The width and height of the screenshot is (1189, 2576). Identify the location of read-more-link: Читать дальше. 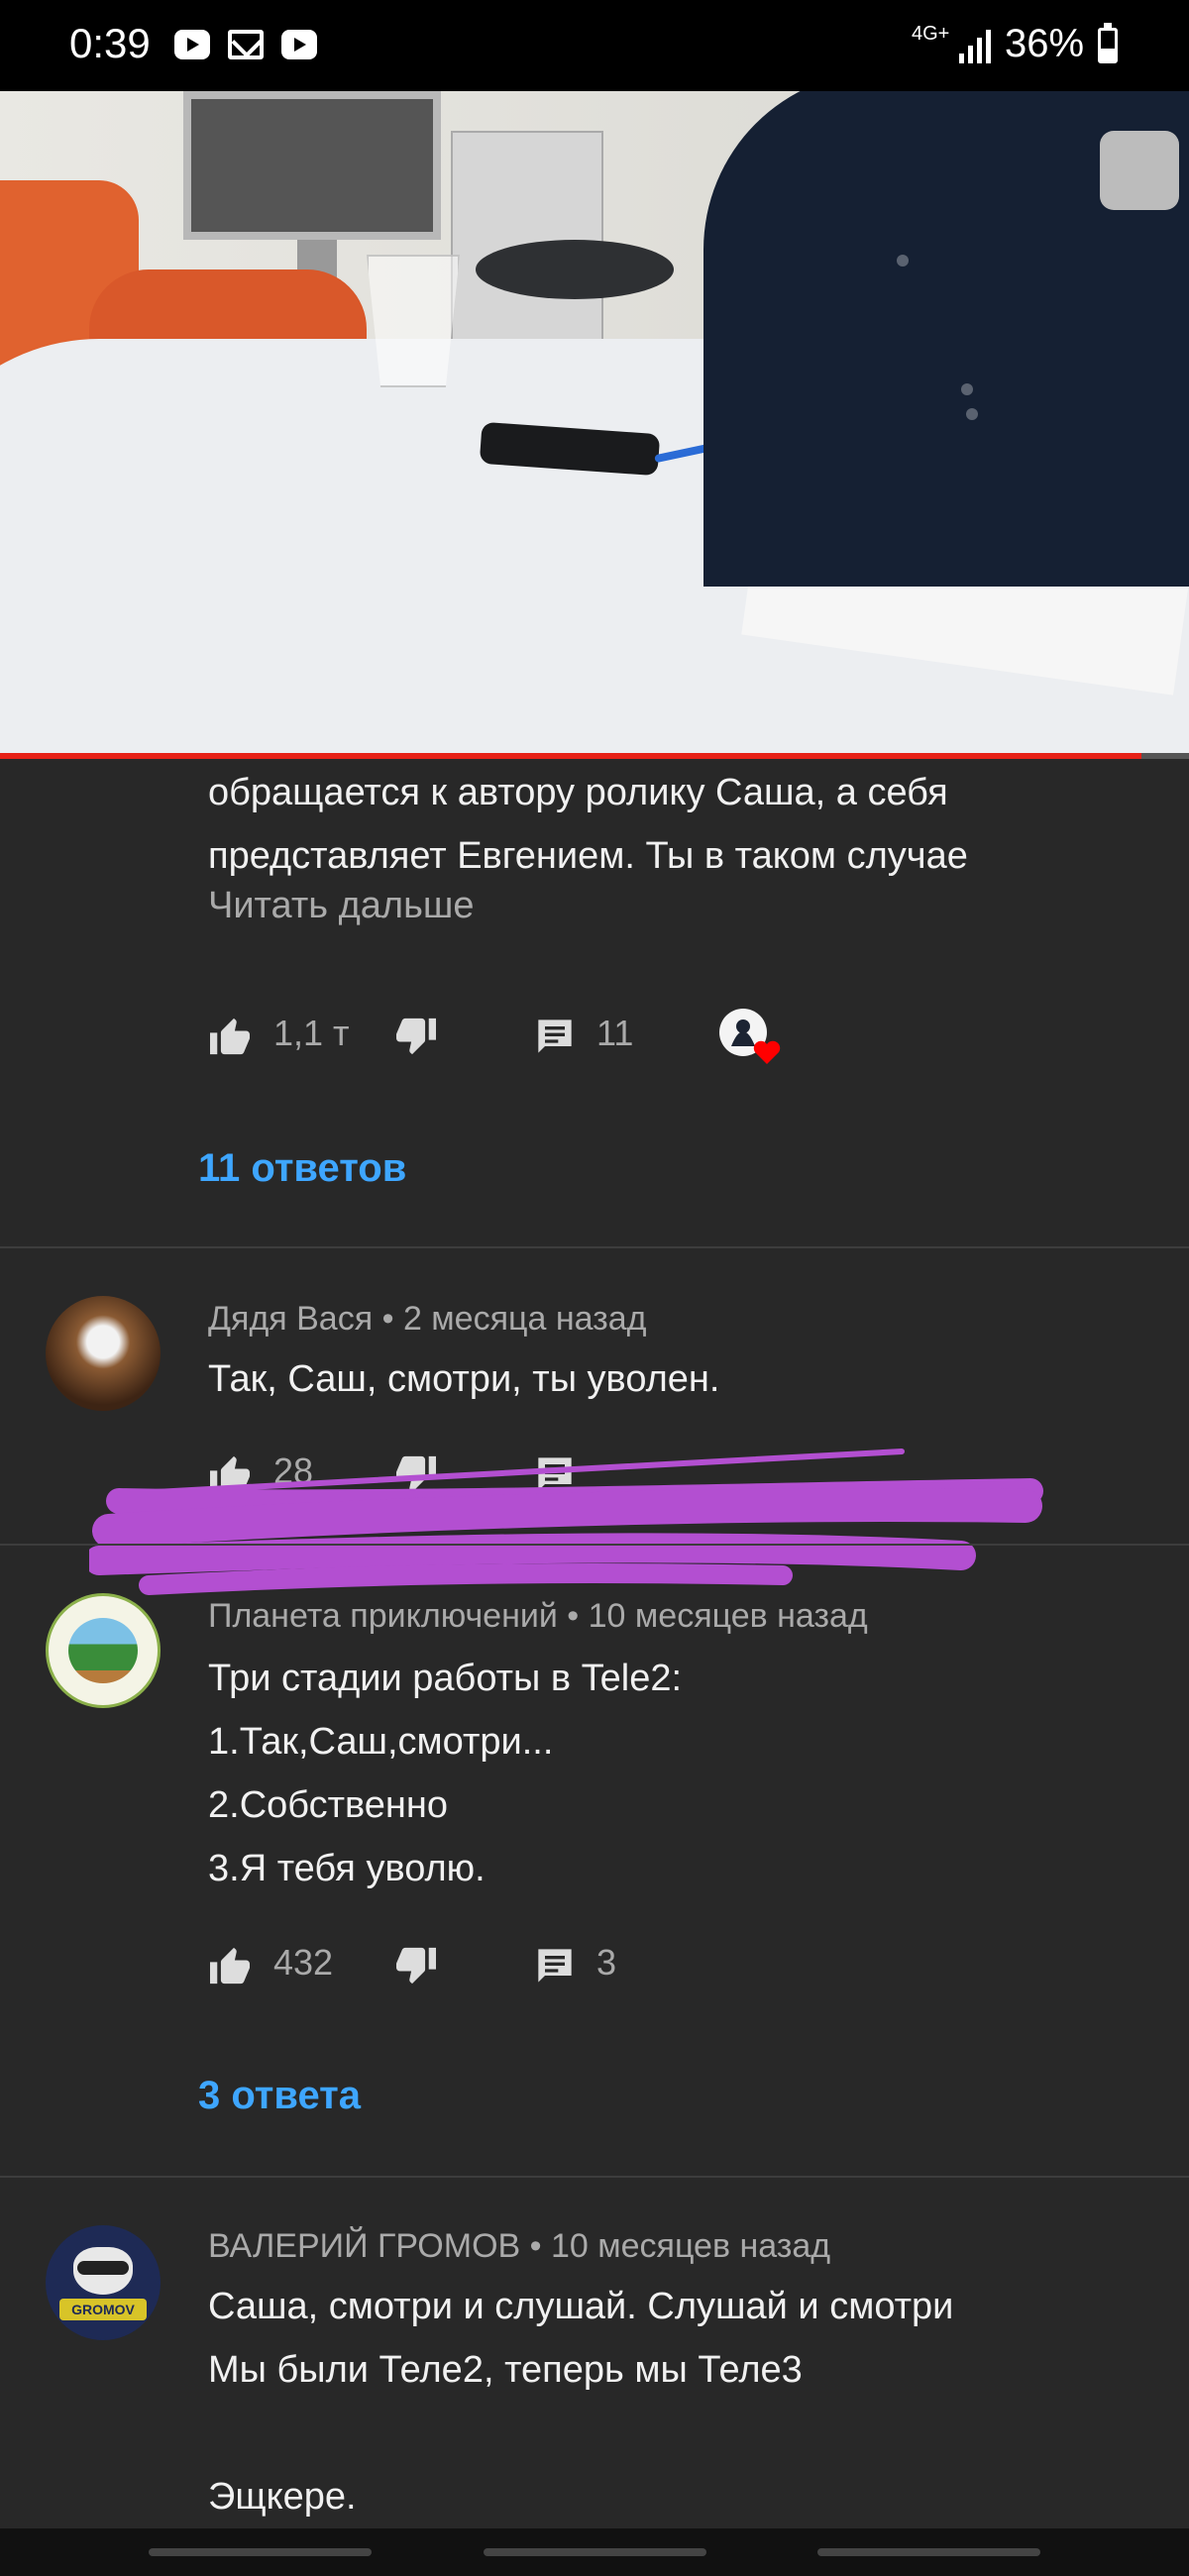
(341, 906).